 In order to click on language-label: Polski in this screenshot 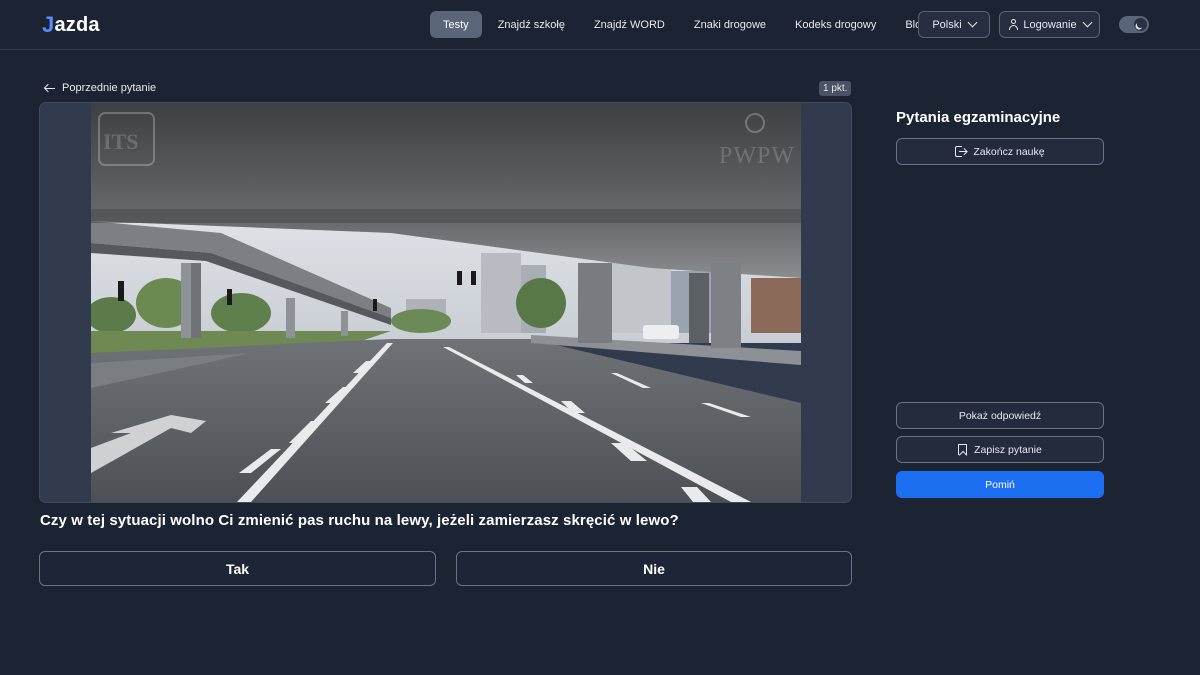, I will do `click(947, 24)`.